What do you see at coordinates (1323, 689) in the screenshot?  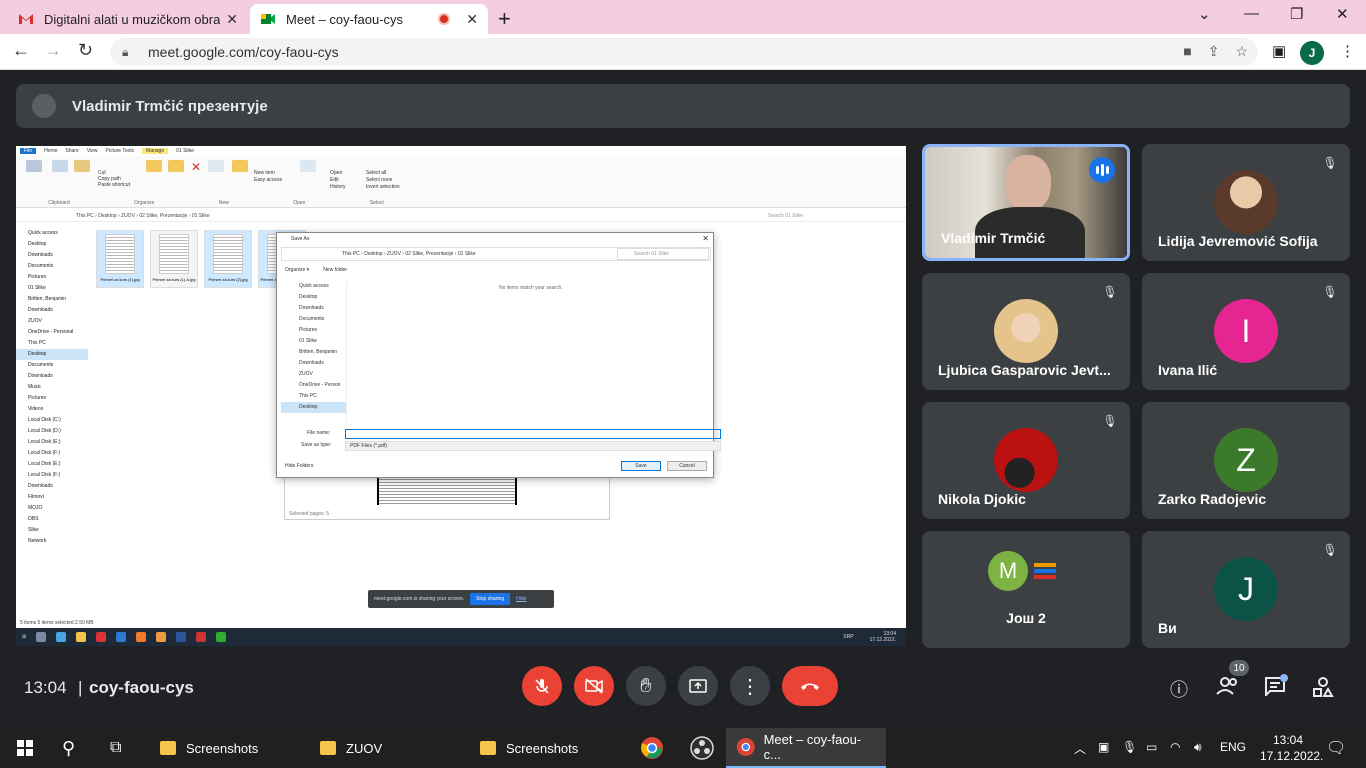 I see `activities-icon` at bounding box center [1323, 689].